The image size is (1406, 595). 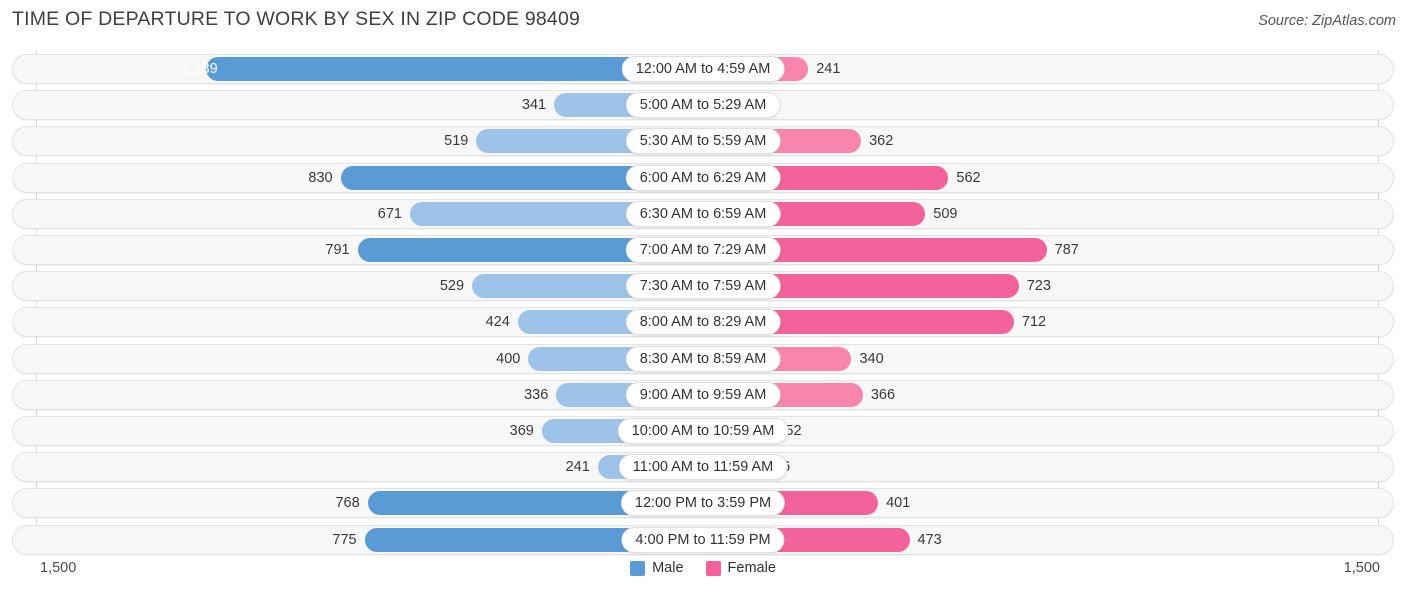 What do you see at coordinates (389, 213) in the screenshot?
I see `value-label-male: 671` at bounding box center [389, 213].